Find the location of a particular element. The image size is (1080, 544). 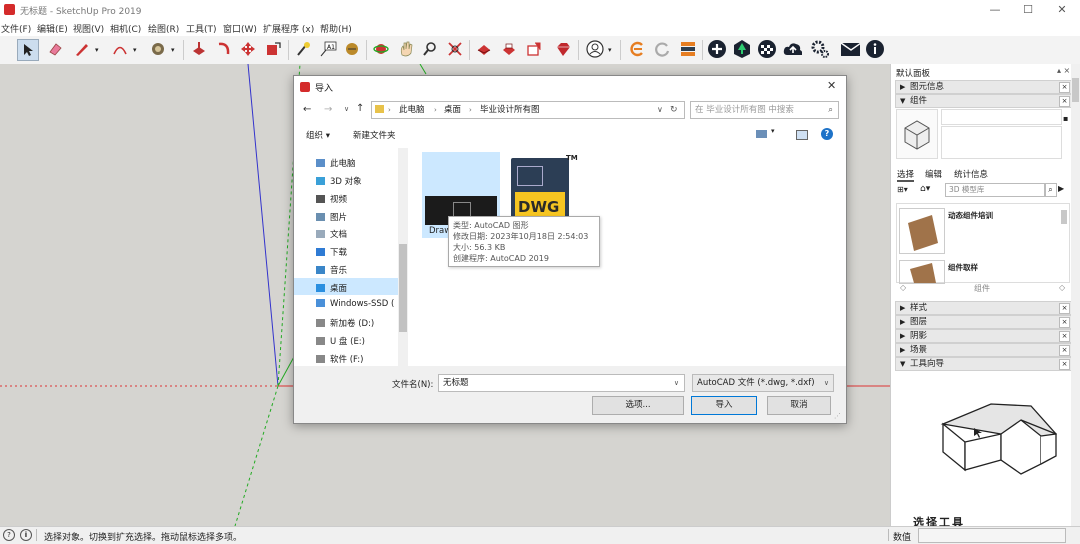

dimension-icon is located at coordinates (352, 49).